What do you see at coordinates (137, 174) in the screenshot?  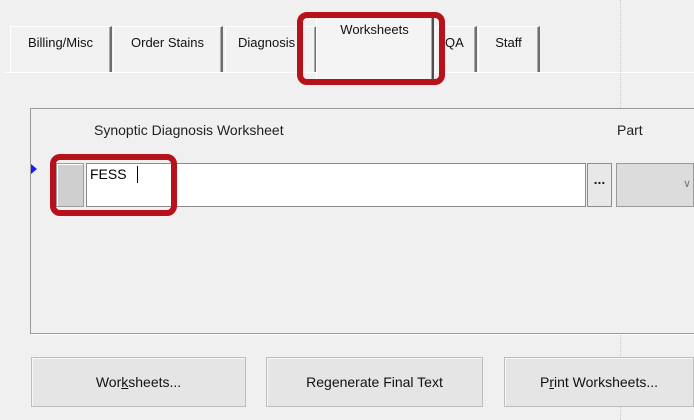 I see `text-caret` at bounding box center [137, 174].